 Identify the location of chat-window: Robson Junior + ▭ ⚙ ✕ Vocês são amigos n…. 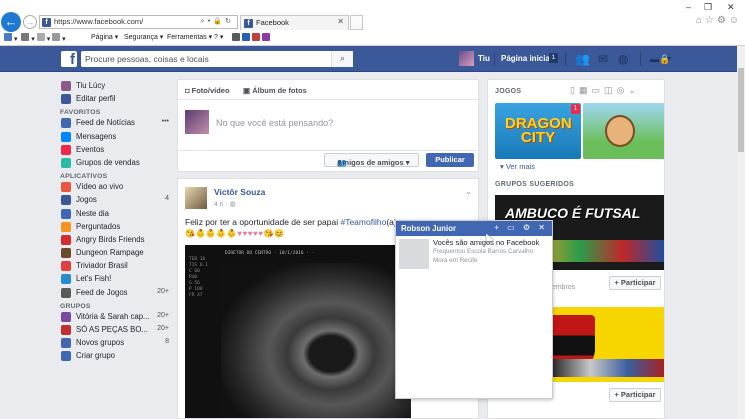
(474, 309).